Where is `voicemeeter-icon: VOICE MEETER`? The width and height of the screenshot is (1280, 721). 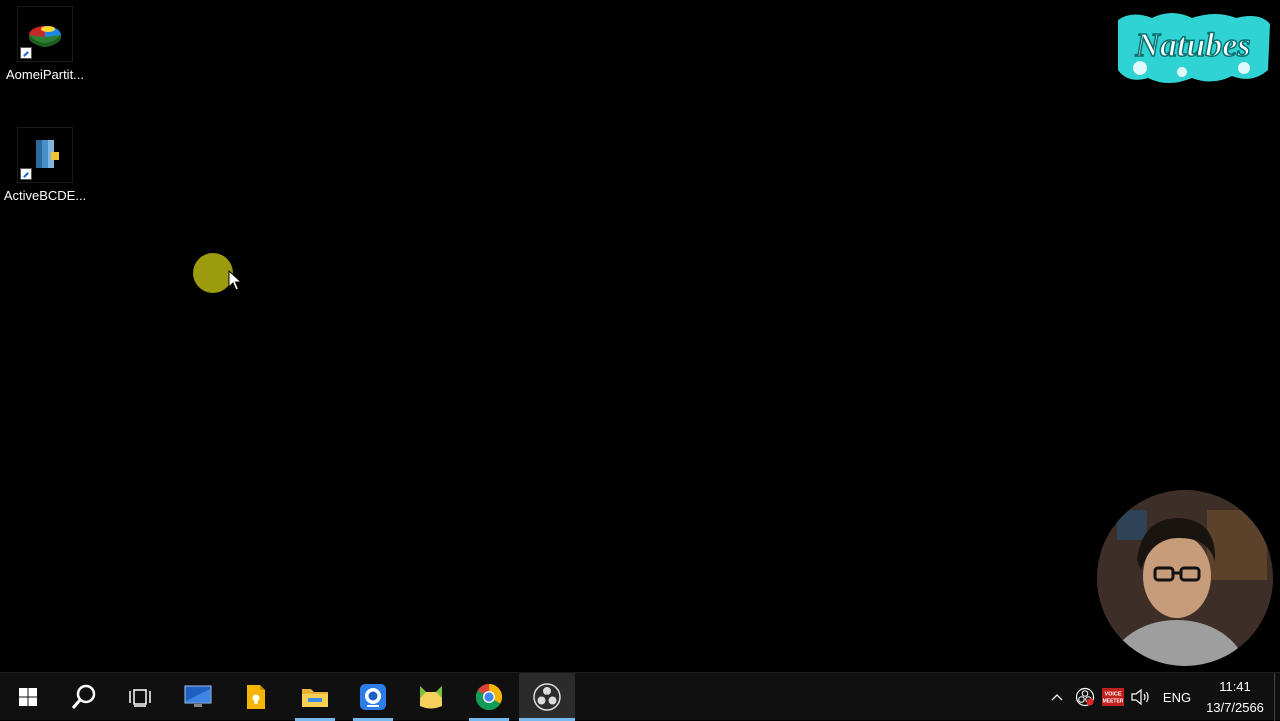 voicemeeter-icon: VOICE MEETER is located at coordinates (1113, 697).